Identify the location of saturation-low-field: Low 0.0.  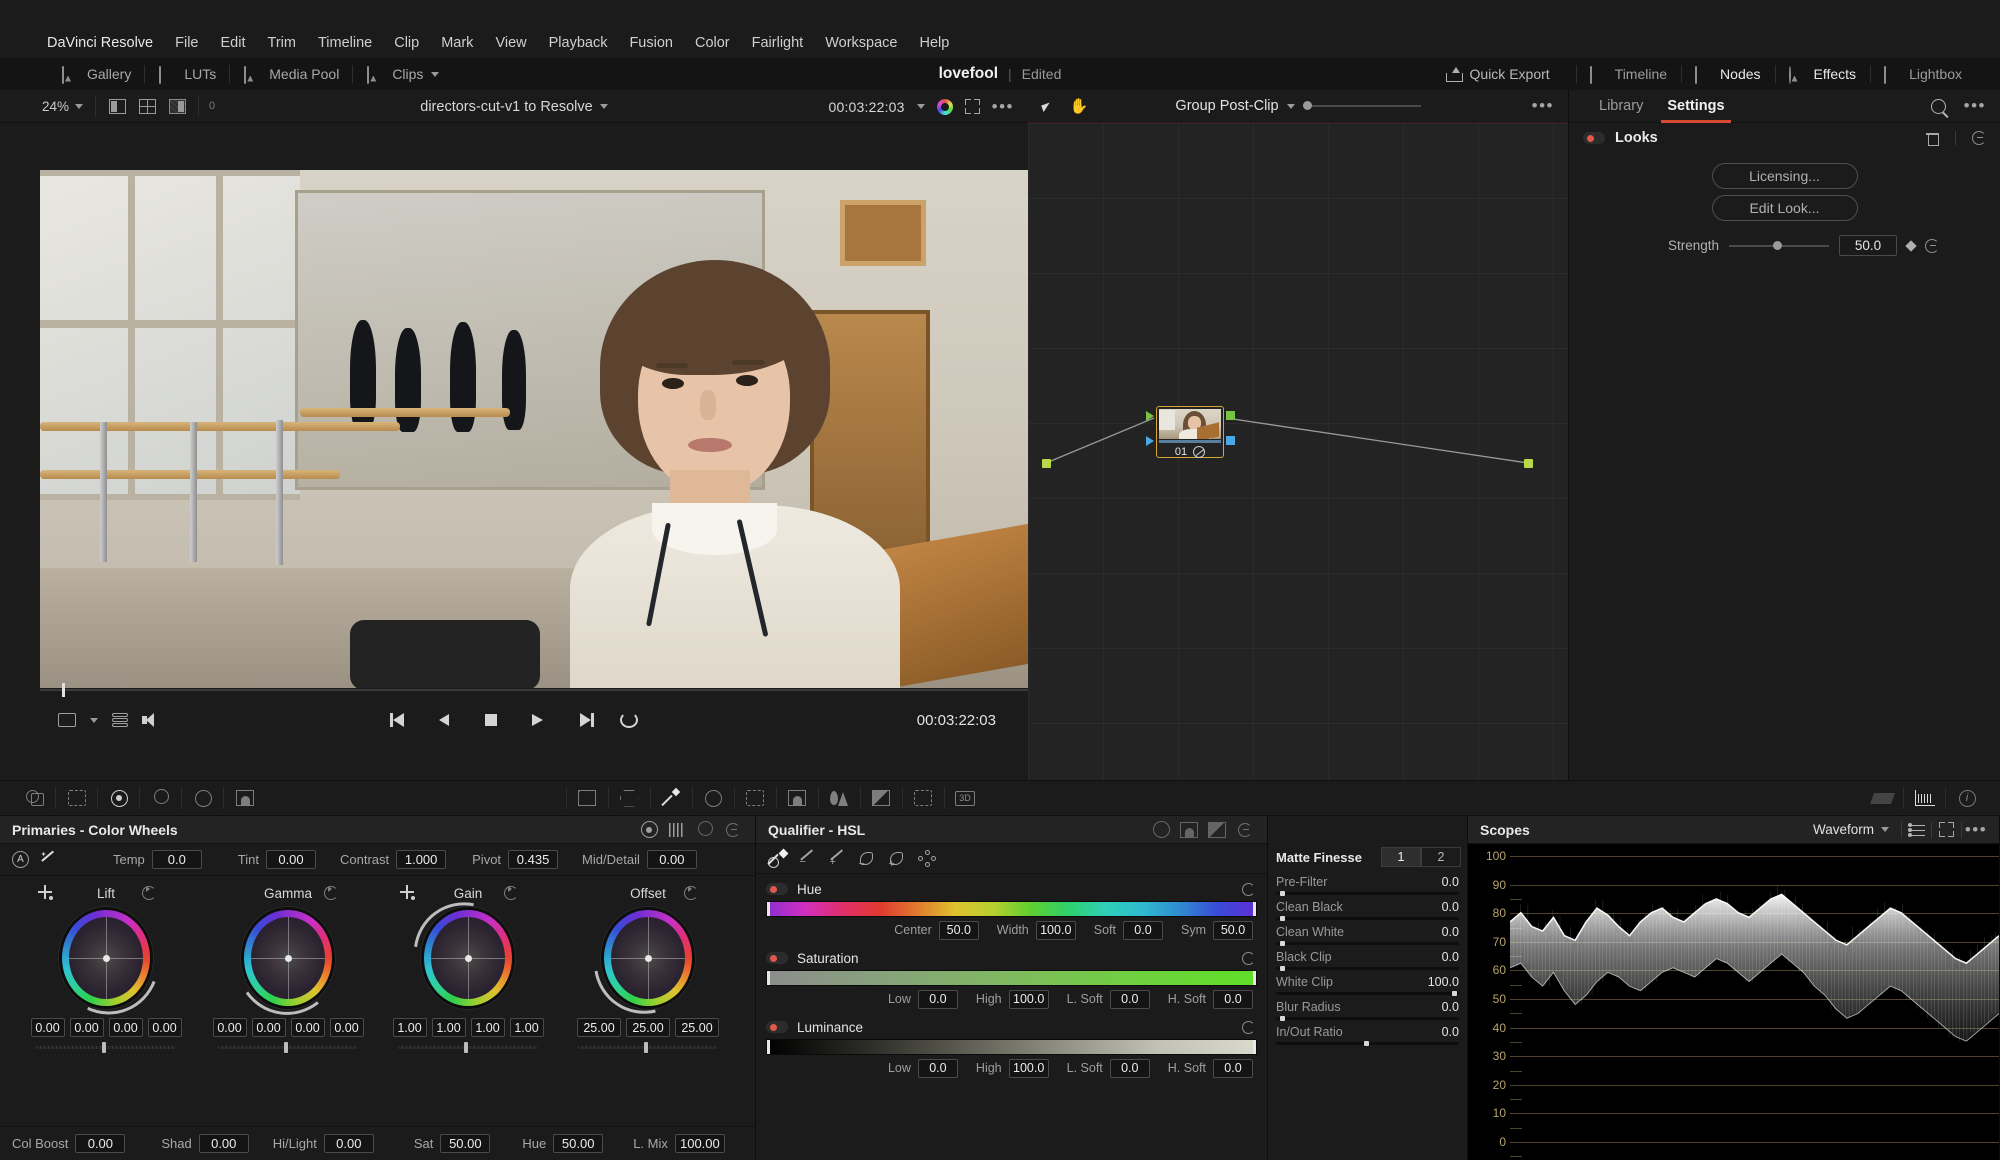
(923, 999).